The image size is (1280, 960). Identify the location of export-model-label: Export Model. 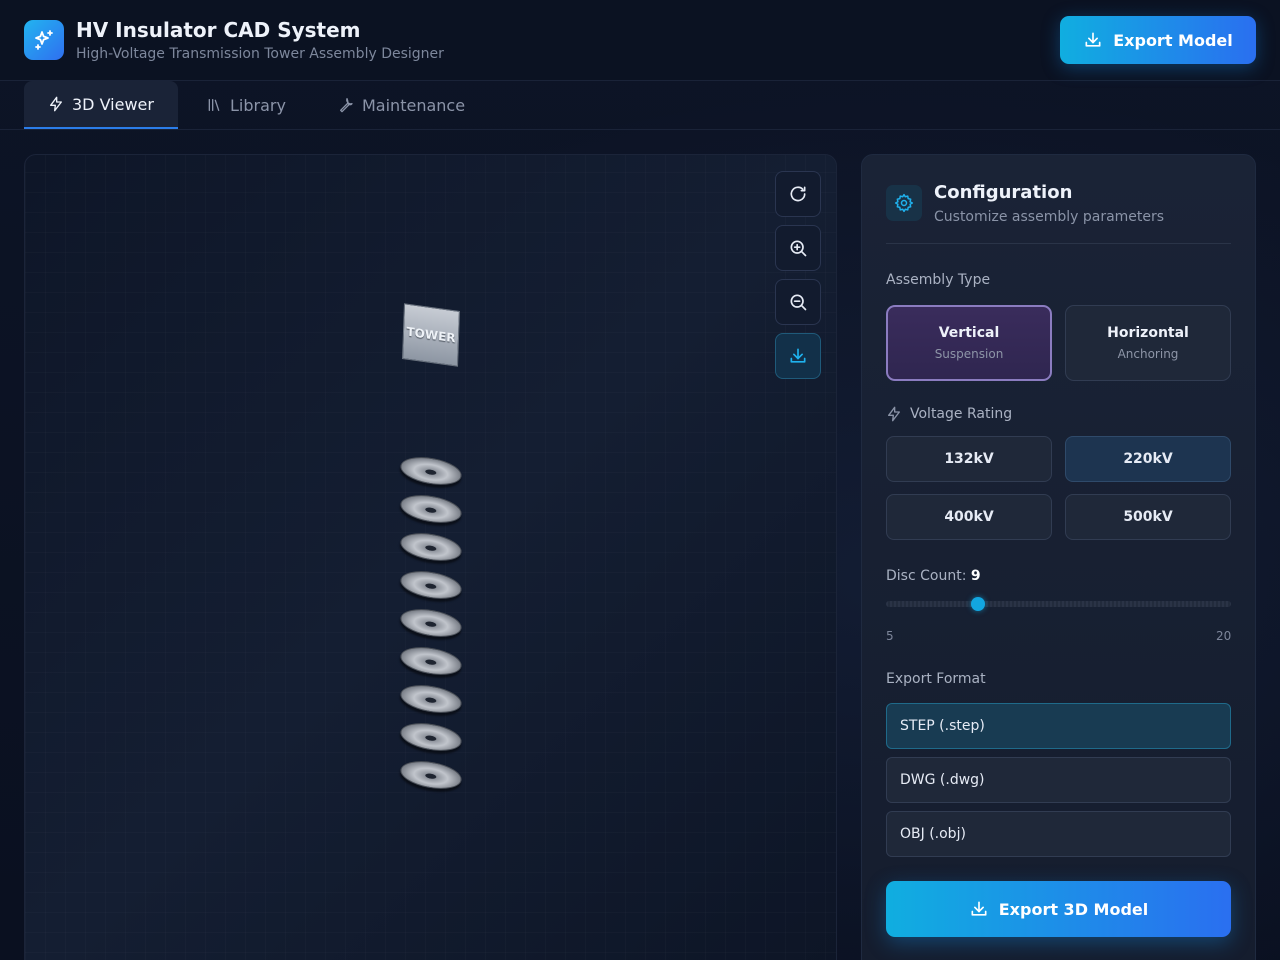
(1173, 40).